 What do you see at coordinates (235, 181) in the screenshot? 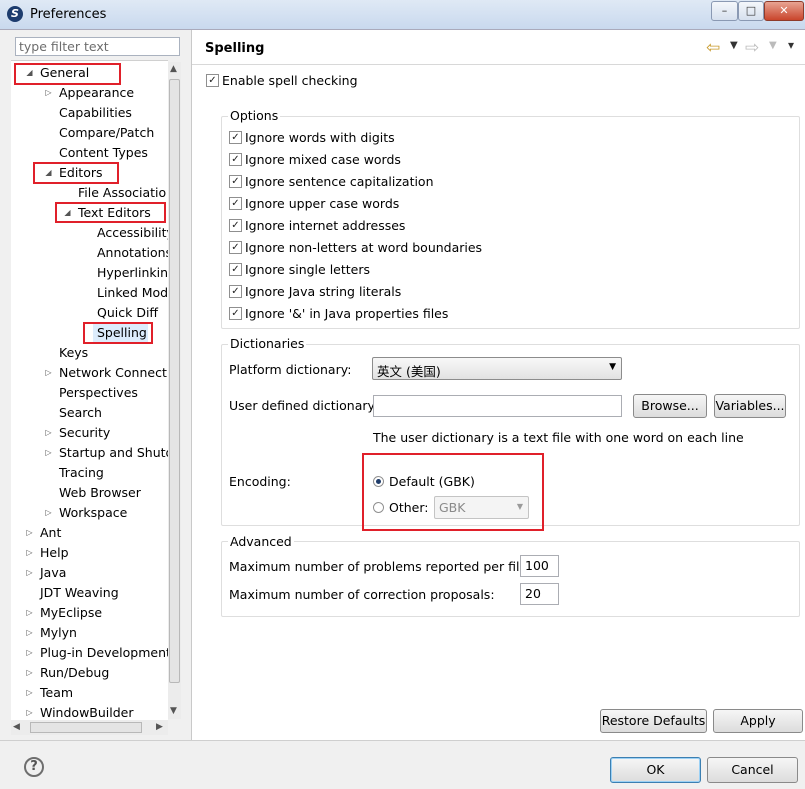
I see `ignore-sentence-cap-checkbox: ✓` at bounding box center [235, 181].